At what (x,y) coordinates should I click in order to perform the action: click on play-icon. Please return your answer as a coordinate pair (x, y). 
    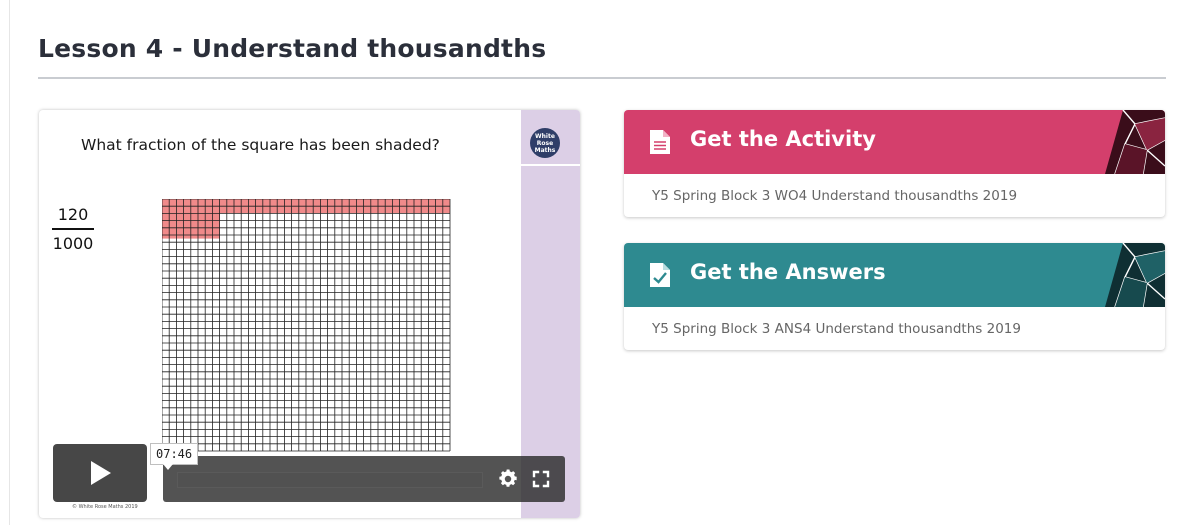
    Looking at the image, I should click on (101, 473).